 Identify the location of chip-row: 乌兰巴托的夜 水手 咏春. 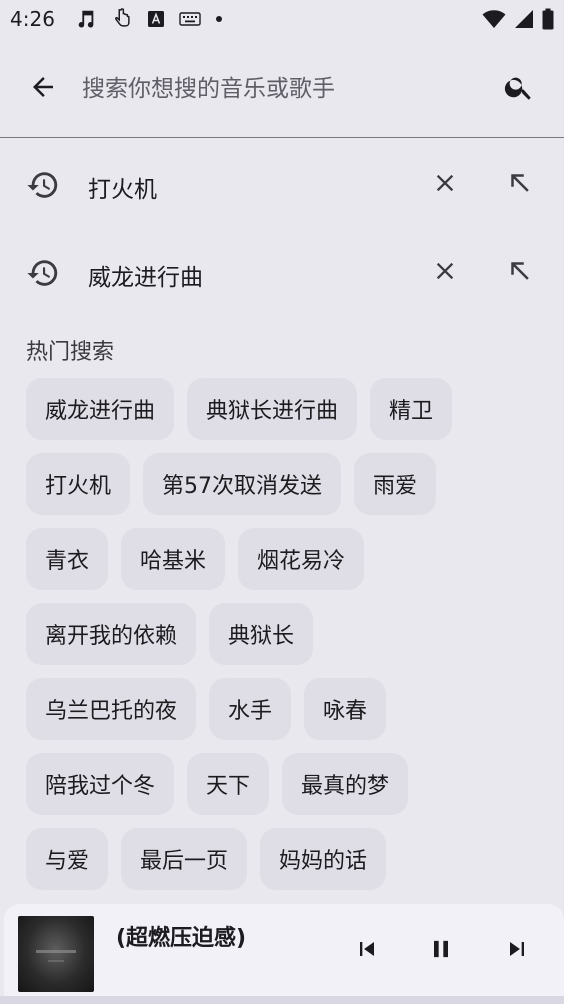
(286, 709).